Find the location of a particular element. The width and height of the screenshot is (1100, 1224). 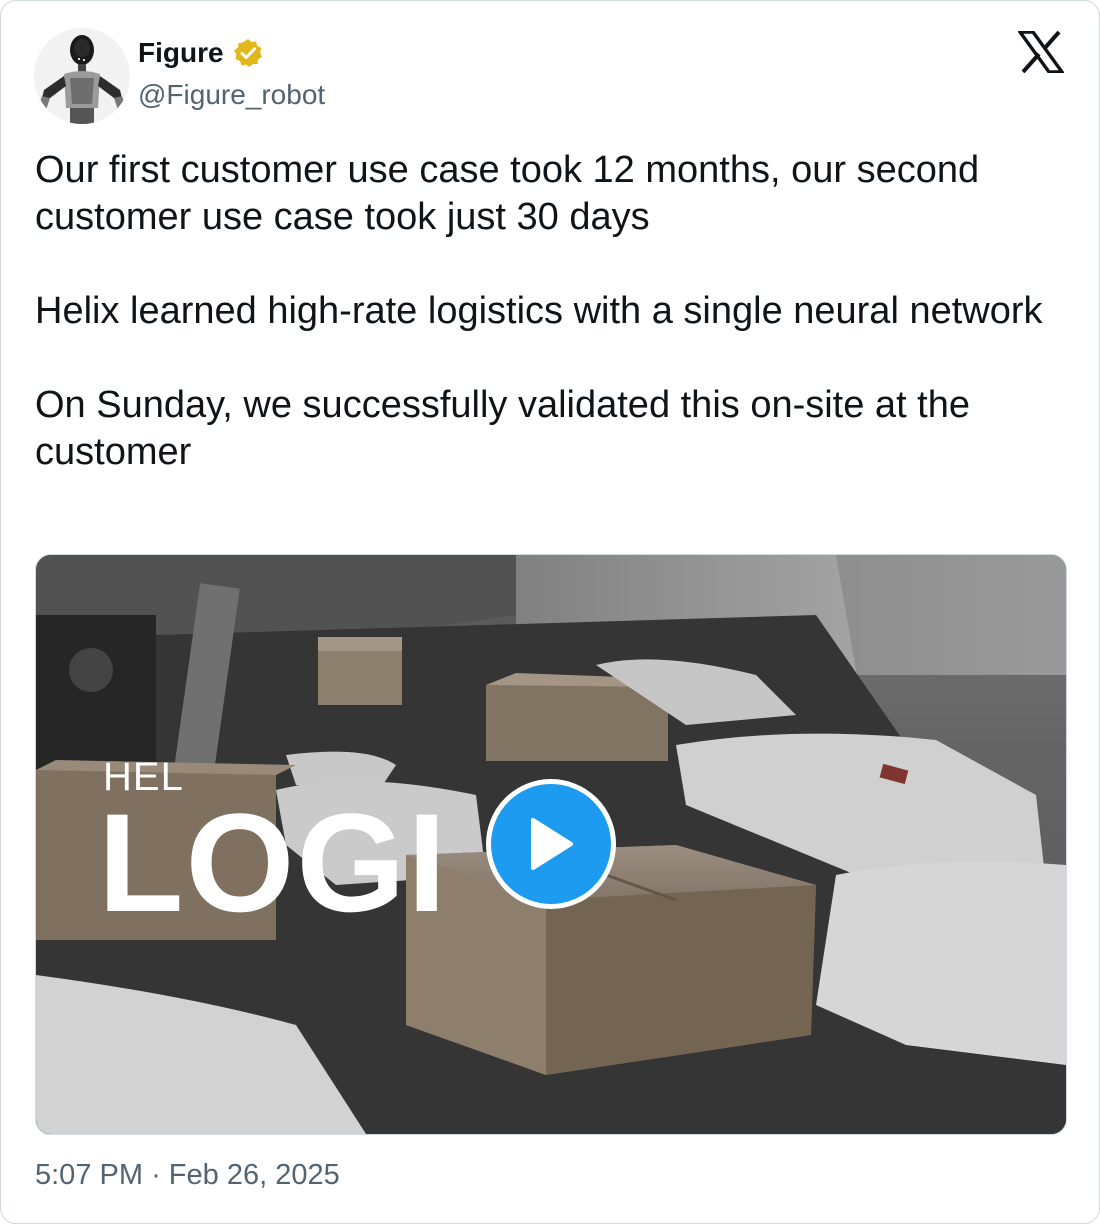

play-icon is located at coordinates (552, 844).